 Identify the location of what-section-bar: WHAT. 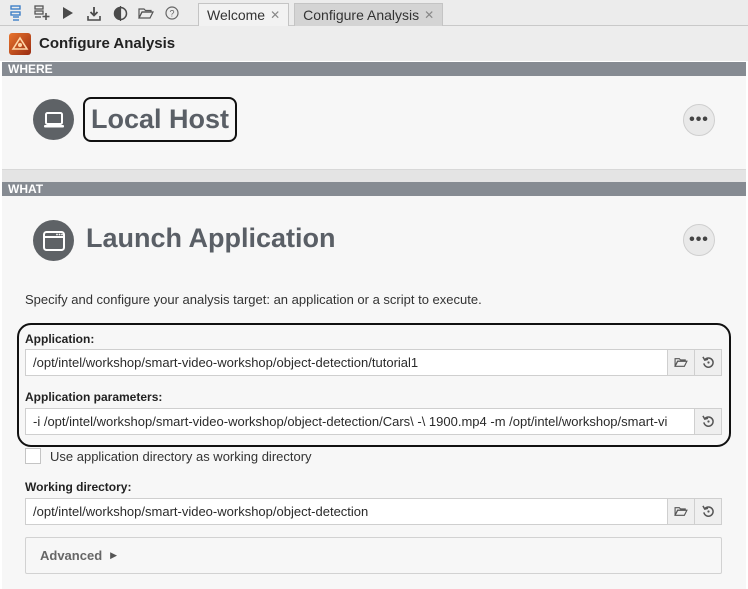
(374, 189).